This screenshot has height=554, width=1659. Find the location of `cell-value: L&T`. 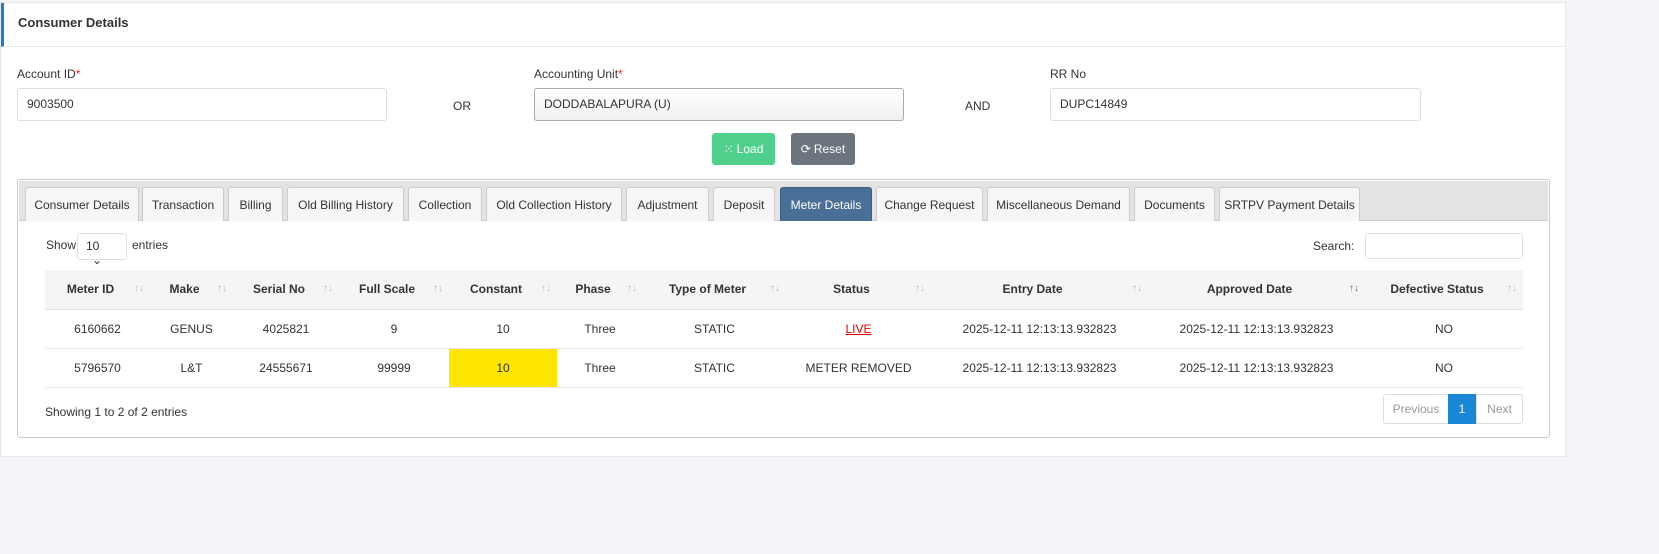

cell-value: L&T is located at coordinates (191, 367).